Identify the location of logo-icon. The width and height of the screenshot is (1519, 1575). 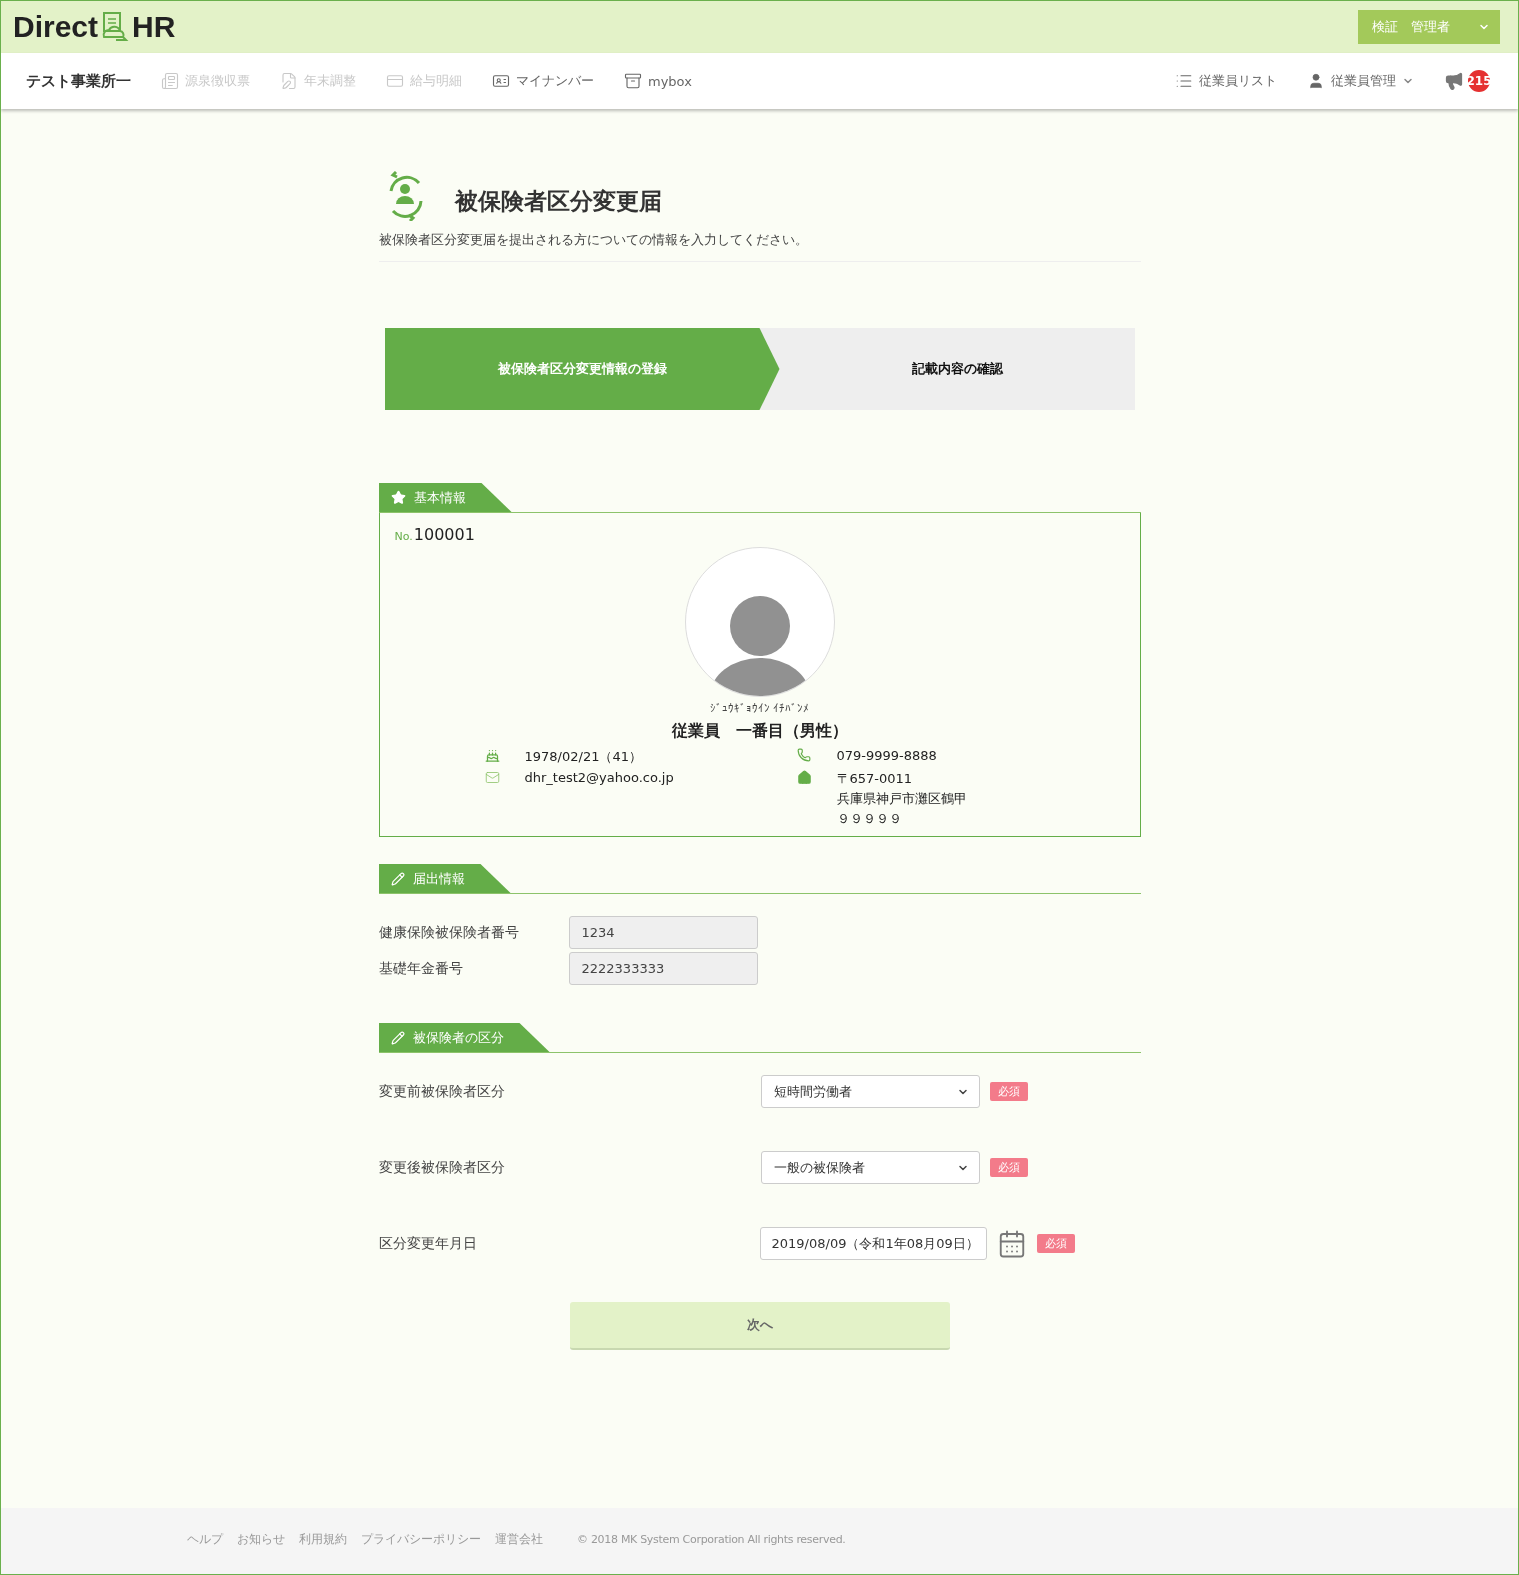
(115, 27).